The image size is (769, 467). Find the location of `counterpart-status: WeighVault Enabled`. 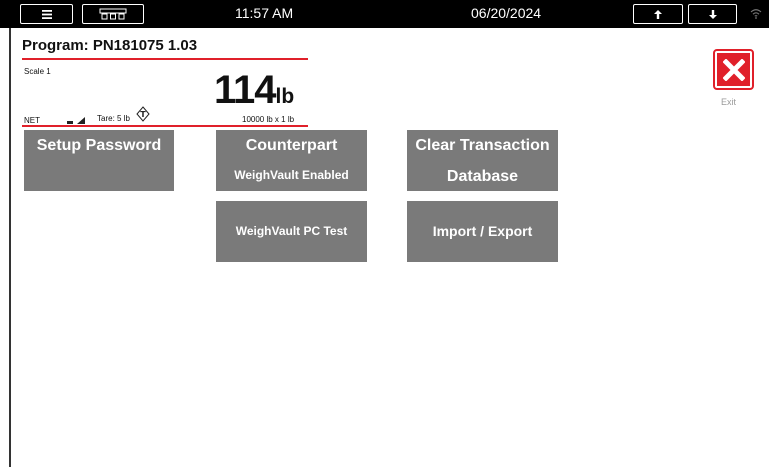

counterpart-status: WeighVault Enabled is located at coordinates (291, 175).